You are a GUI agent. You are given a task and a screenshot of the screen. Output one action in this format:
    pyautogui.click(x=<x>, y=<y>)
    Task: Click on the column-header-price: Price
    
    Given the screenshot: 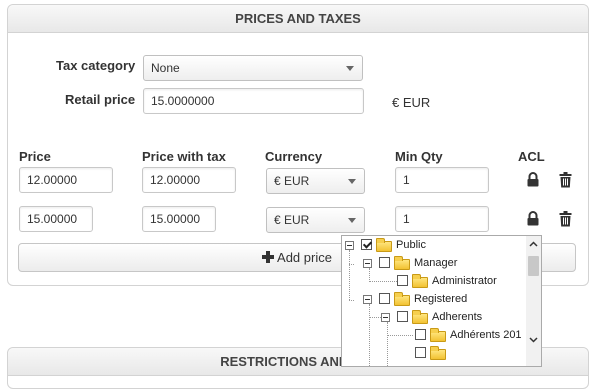 What is the action you would take?
    pyautogui.click(x=35, y=156)
    